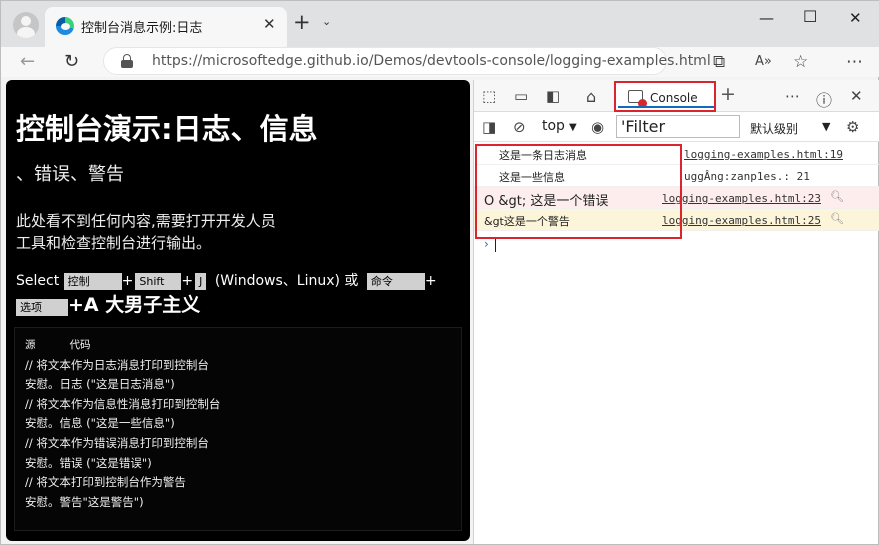 Image resolution: width=879 pixels, height=545 pixels. What do you see at coordinates (326, 21) in the screenshot?
I see `tab-dropdown-icon: ⌄` at bounding box center [326, 21].